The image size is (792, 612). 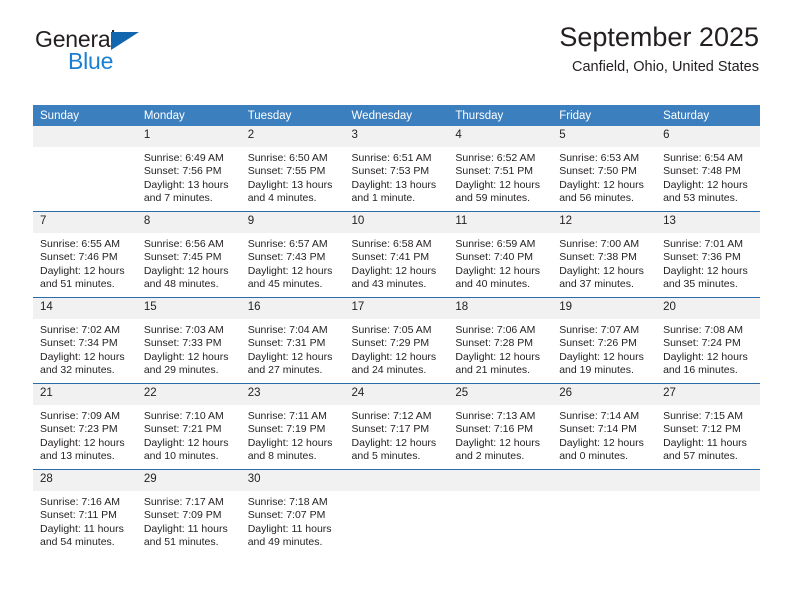 What do you see at coordinates (286, 171) in the screenshot?
I see `sunset-text: Sunset: 7:55 PM` at bounding box center [286, 171].